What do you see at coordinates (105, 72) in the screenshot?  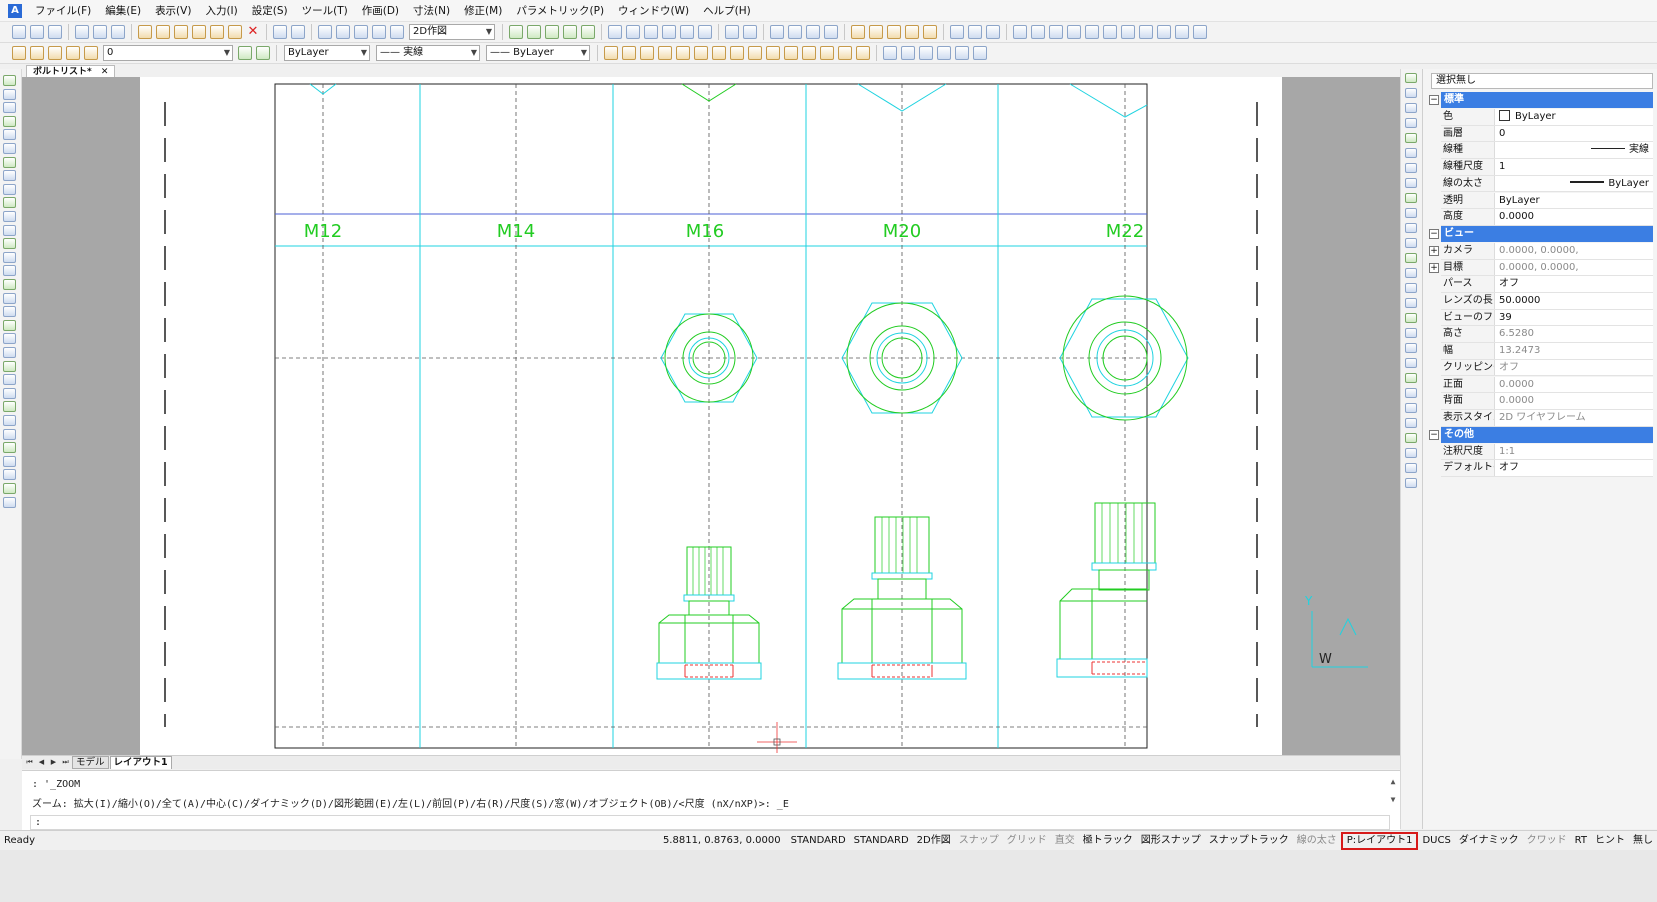 I see `close-icon: ✕` at bounding box center [105, 72].